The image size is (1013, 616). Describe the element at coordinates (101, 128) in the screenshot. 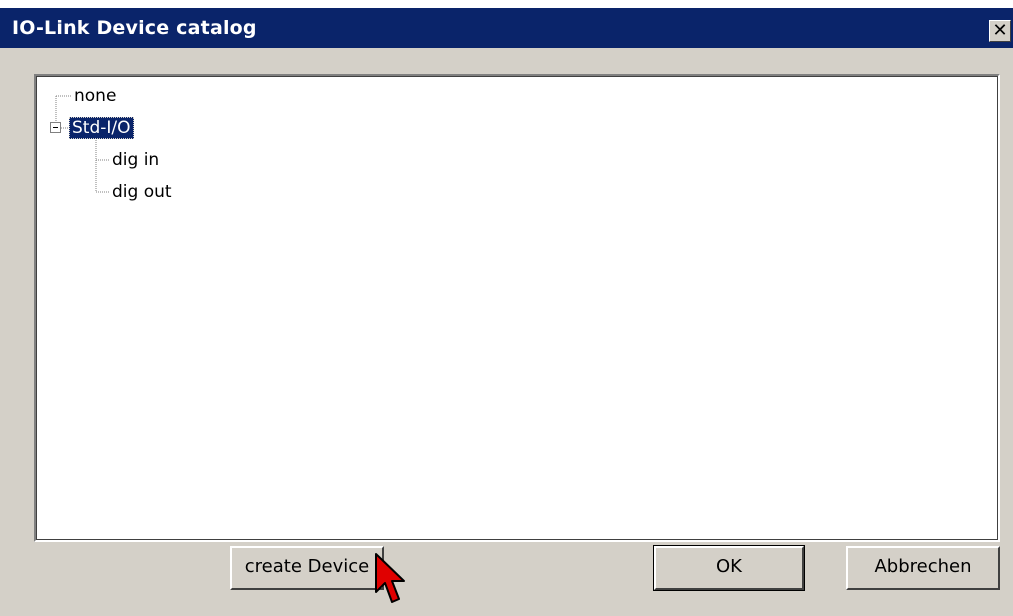

I see `tree-item-std-io: Std-I/O` at that location.